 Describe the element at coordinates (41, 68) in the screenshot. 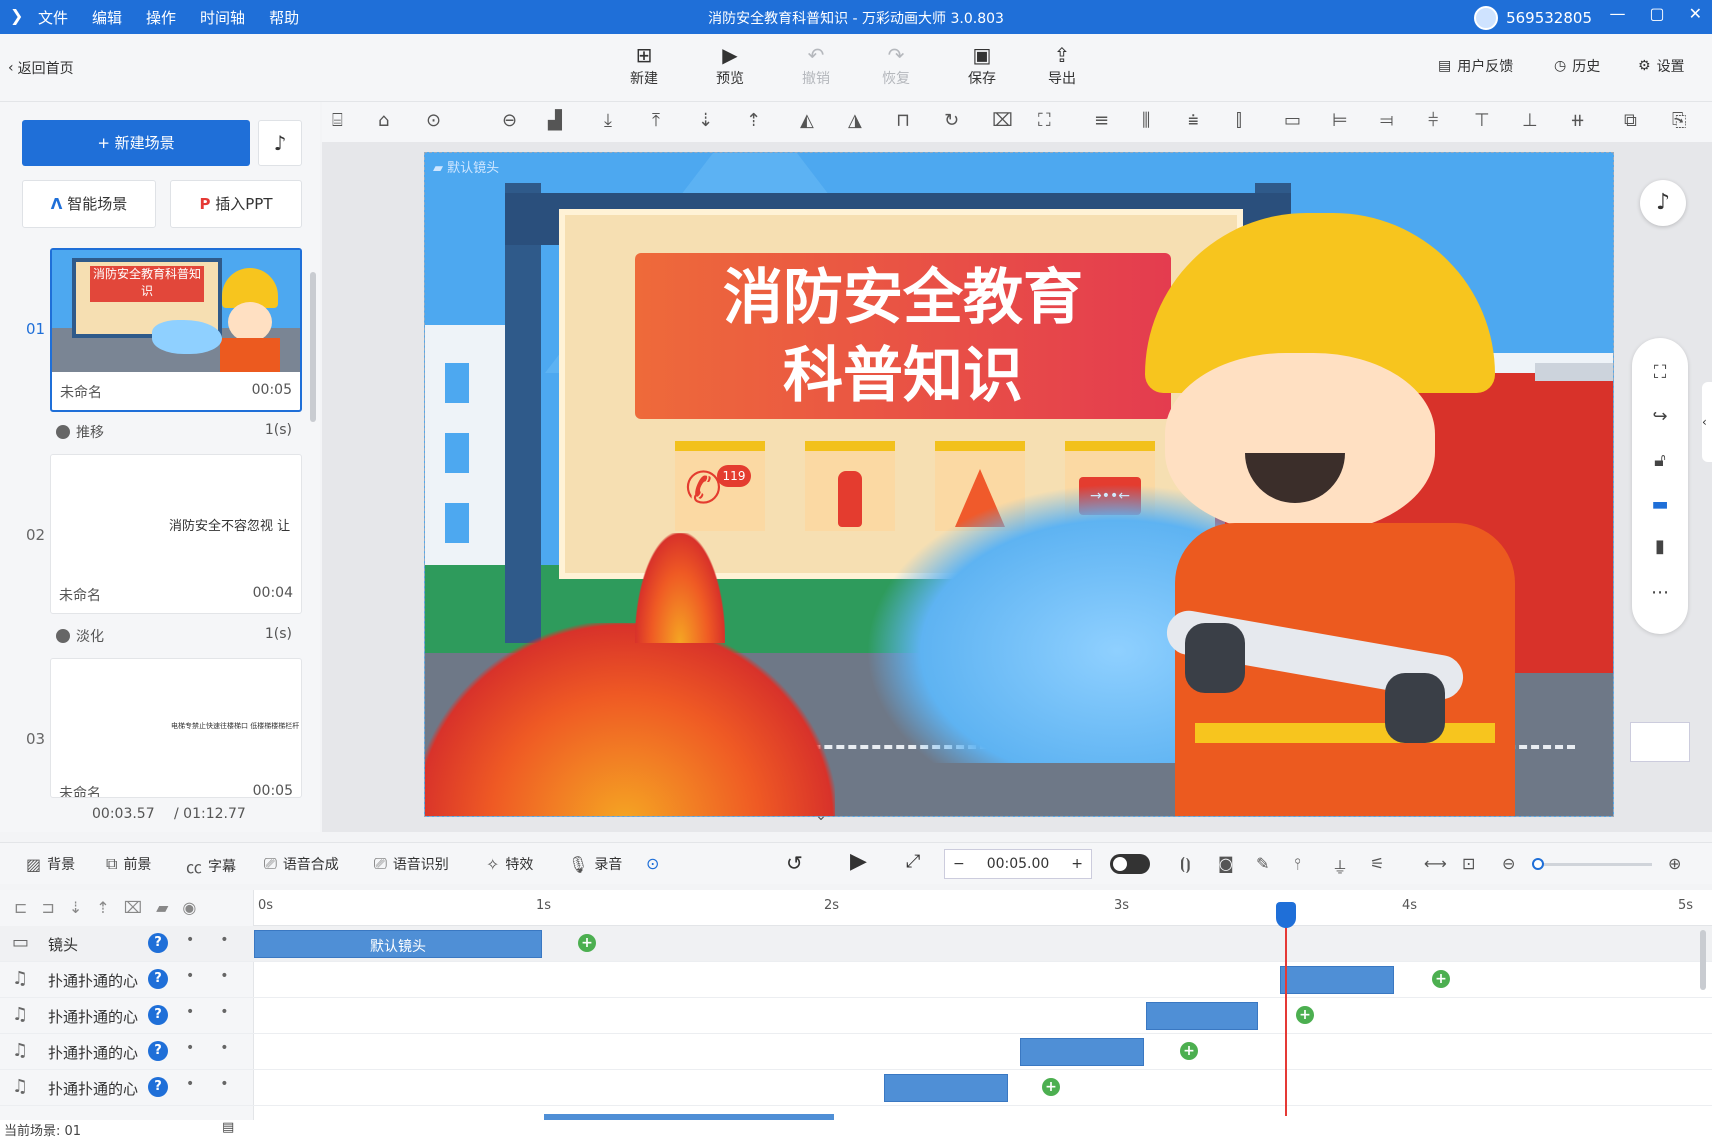

I see `back-home-button: ‹ 返回首页` at that location.